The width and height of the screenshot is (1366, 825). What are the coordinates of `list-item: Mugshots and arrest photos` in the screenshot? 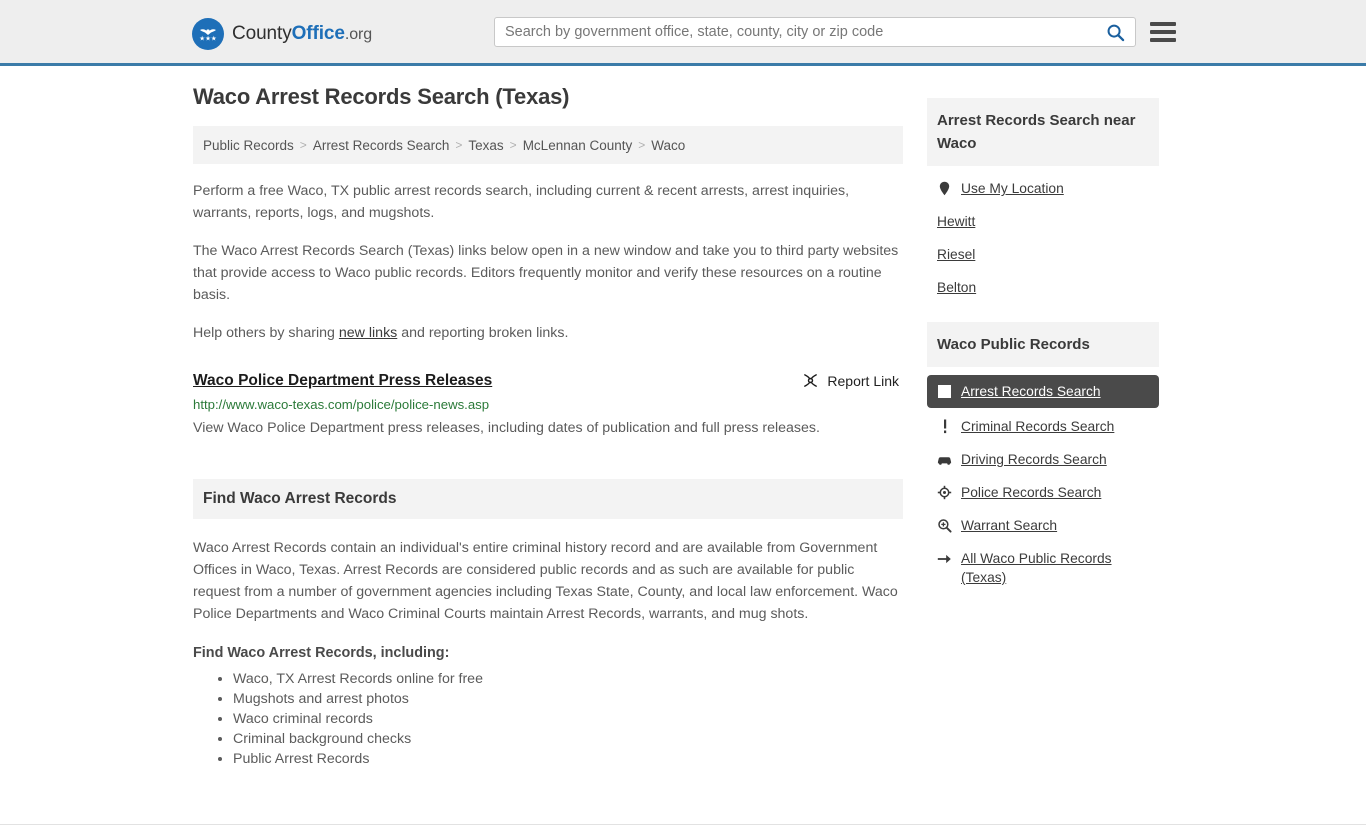 It's located at (568, 699).